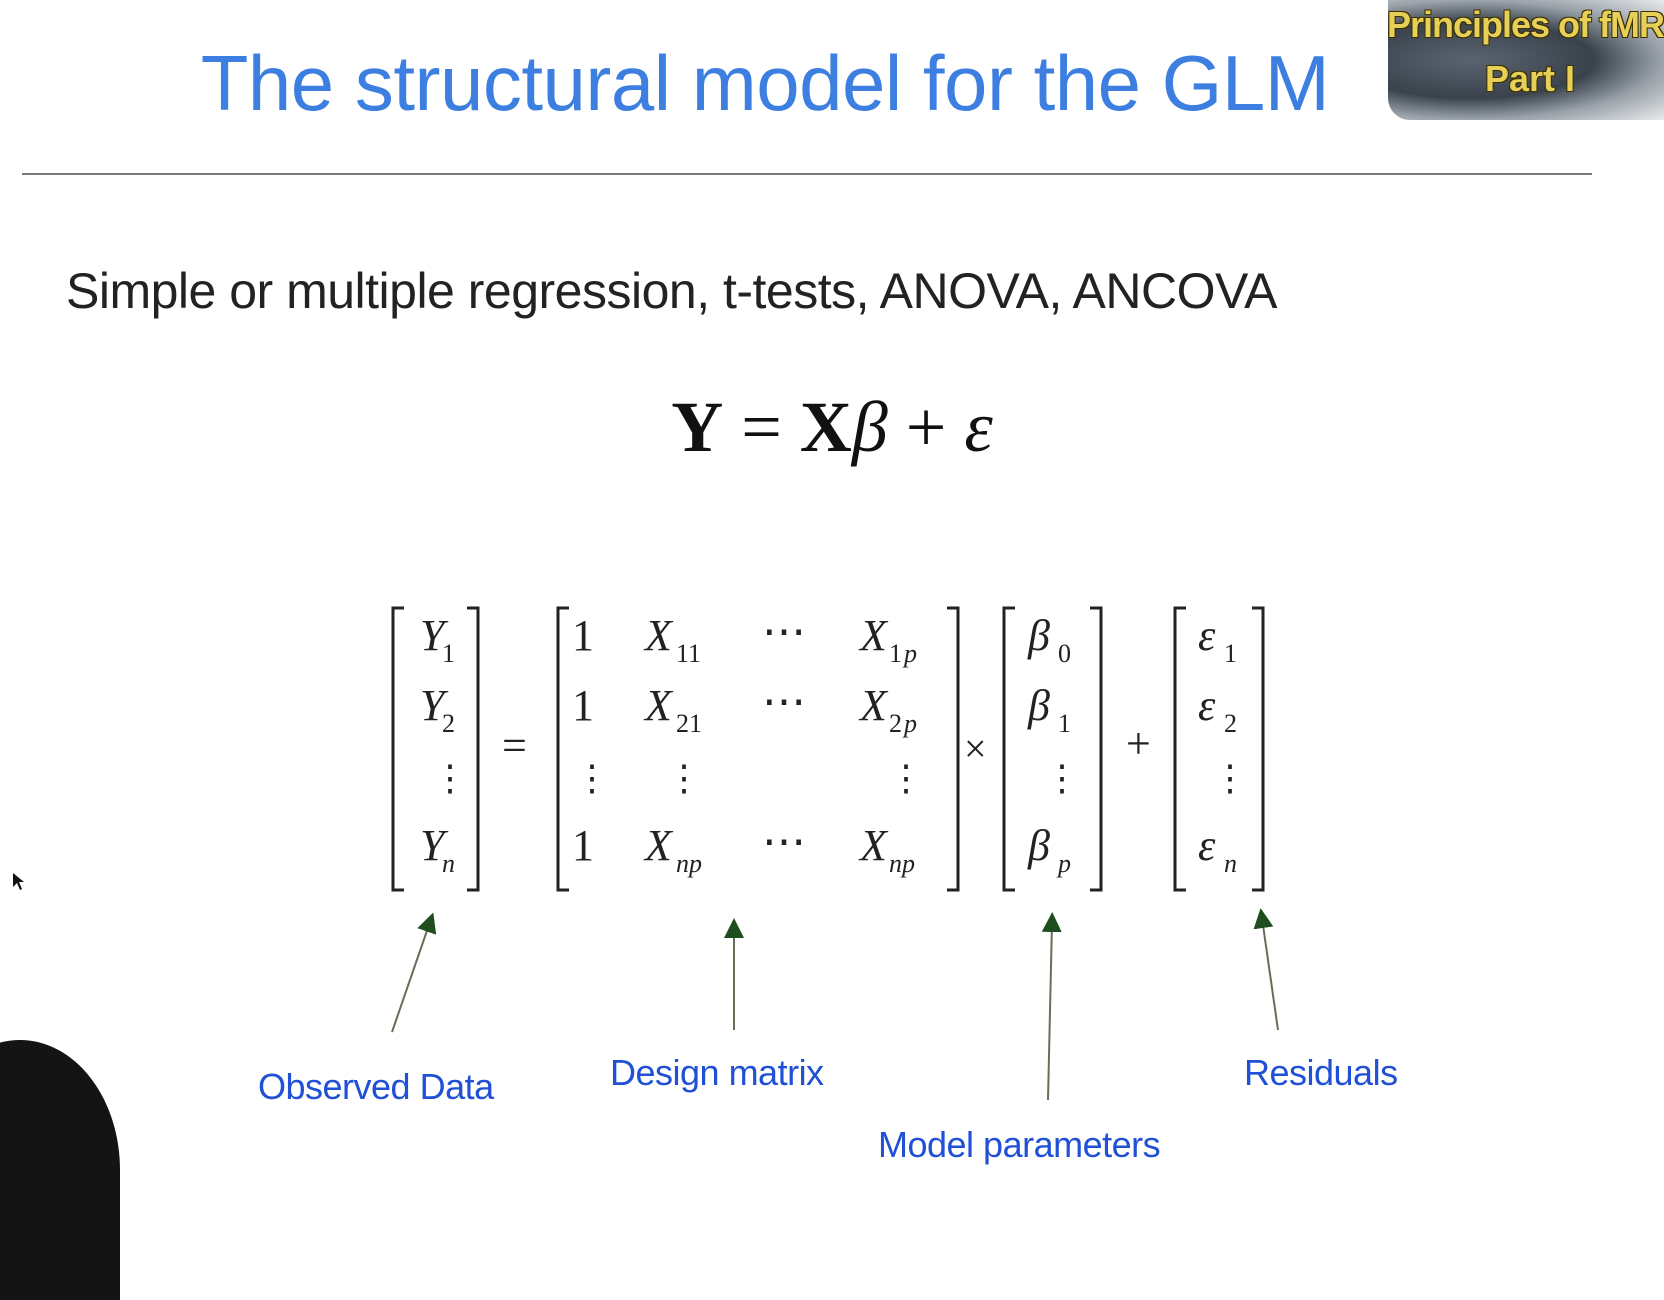 The image size is (1664, 1300). Describe the element at coordinates (807, 174) in the screenshot. I see `title-divider` at that location.